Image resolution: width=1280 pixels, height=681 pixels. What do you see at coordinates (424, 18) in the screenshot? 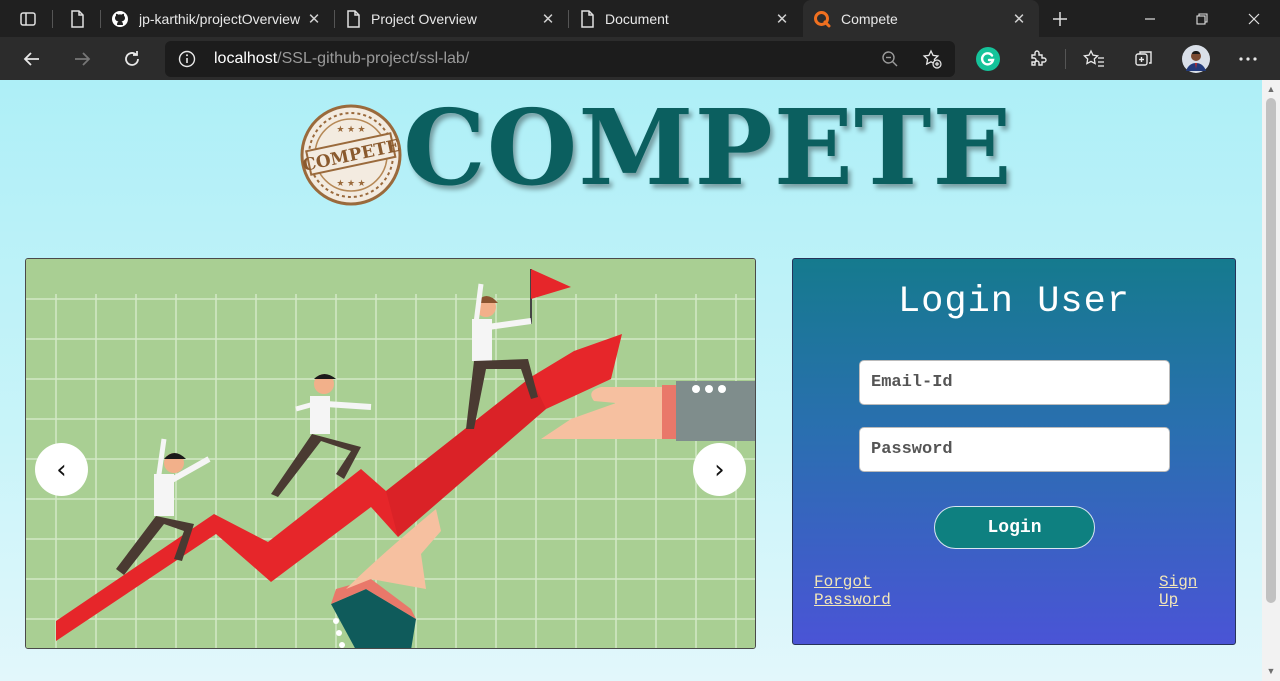
I see `tab-title: Project Overview` at bounding box center [424, 18].